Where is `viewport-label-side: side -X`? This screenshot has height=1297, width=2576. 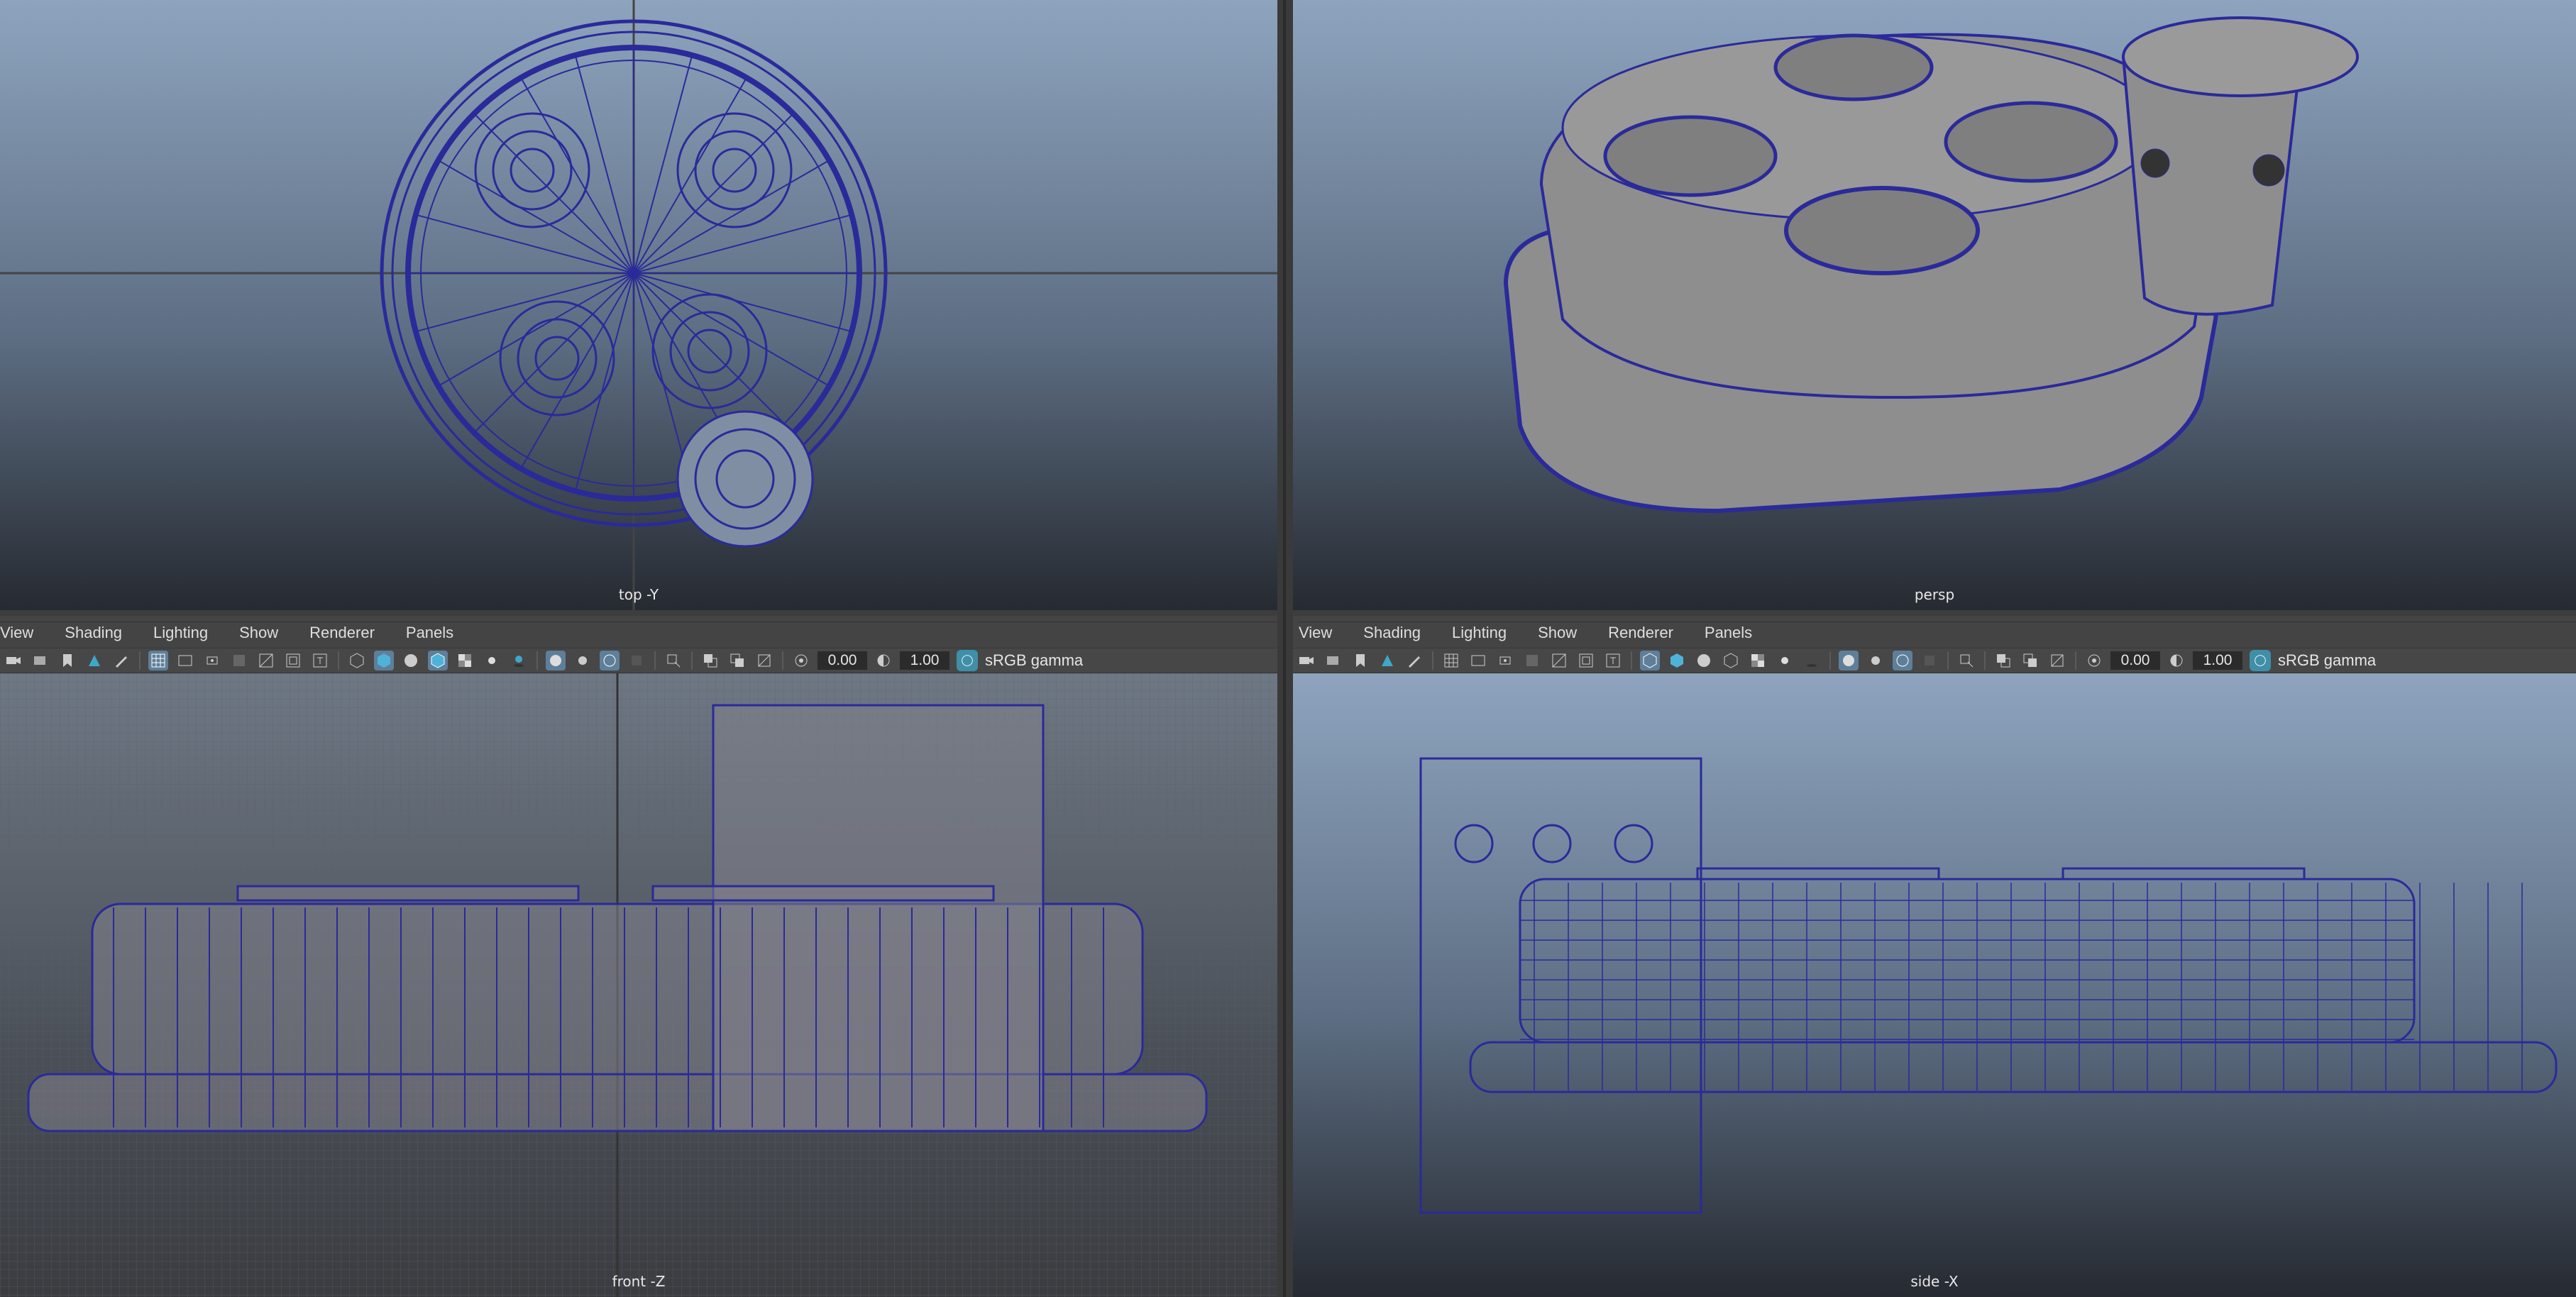 viewport-label-side: side -X is located at coordinates (1934, 1281).